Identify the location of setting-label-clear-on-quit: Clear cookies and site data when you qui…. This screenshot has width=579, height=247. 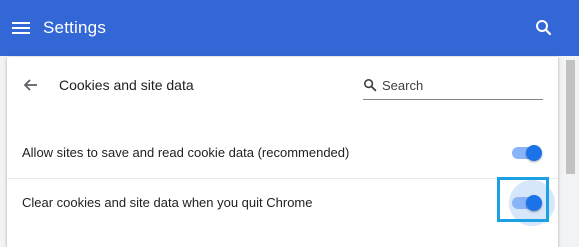
(167, 202).